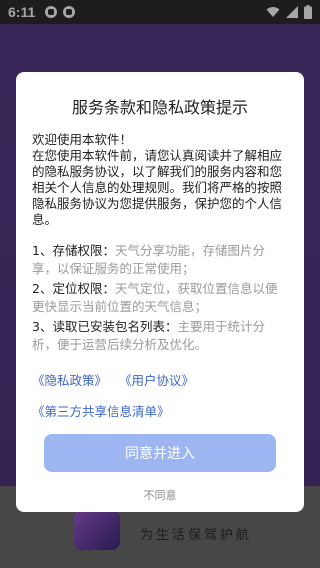 The height and width of the screenshot is (568, 320). What do you see at coordinates (156, 380) in the screenshot?
I see `user-agreement-link: 《用户协议》` at bounding box center [156, 380].